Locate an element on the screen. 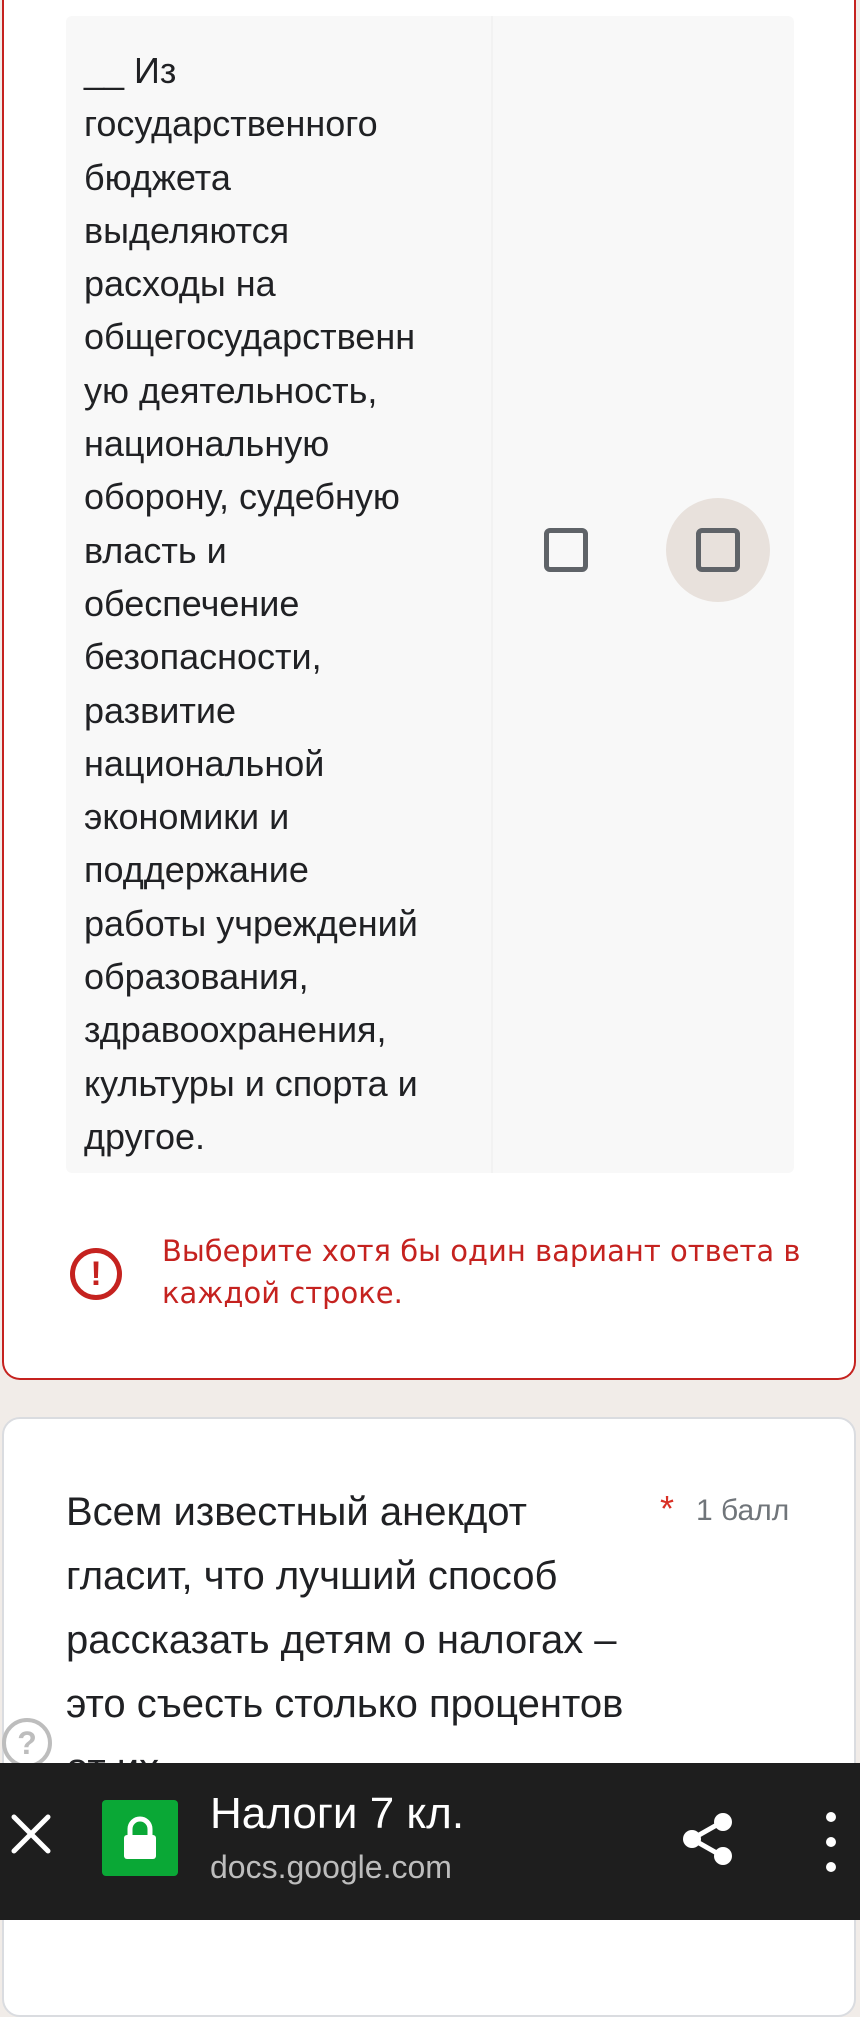 The height and width of the screenshot is (2017, 860). lock-icon is located at coordinates (140, 1838).